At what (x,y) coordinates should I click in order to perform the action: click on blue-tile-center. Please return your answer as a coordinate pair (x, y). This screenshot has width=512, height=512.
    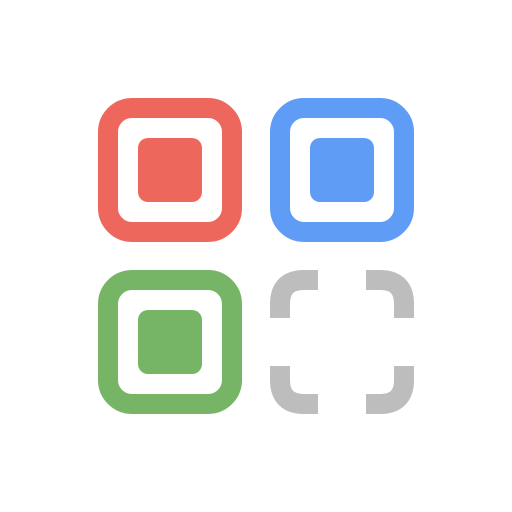
    Looking at the image, I should click on (342, 170).